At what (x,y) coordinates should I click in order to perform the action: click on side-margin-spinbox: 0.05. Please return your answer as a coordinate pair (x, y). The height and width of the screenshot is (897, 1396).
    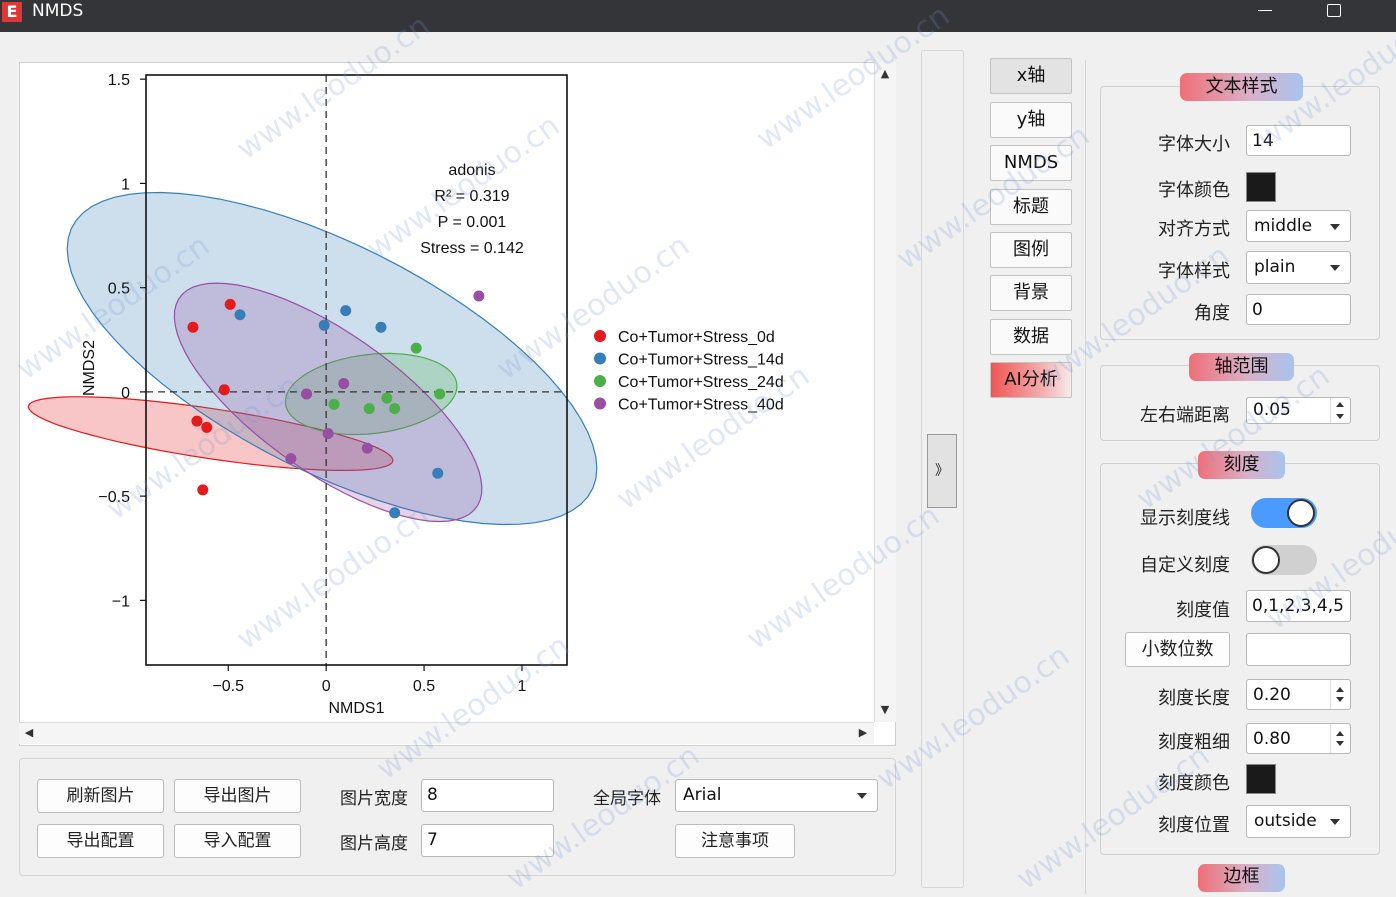
    Looking at the image, I should click on (1298, 410).